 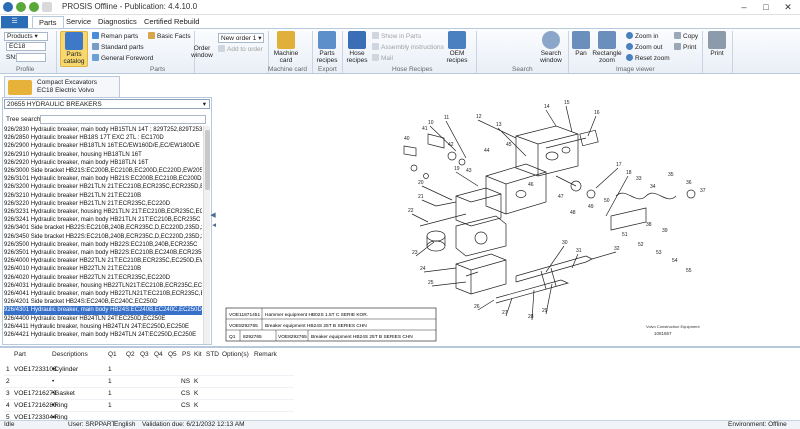 I want to click on row-ps: NS, so click(x=185, y=381).